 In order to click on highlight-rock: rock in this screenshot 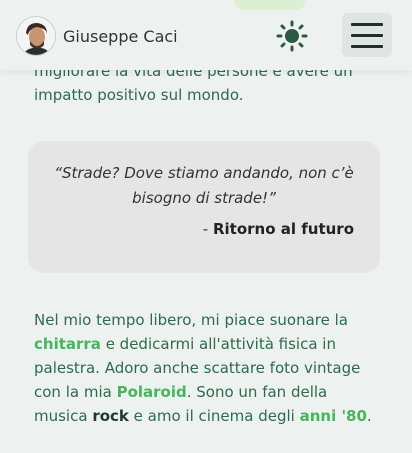, I will do `click(110, 416)`.